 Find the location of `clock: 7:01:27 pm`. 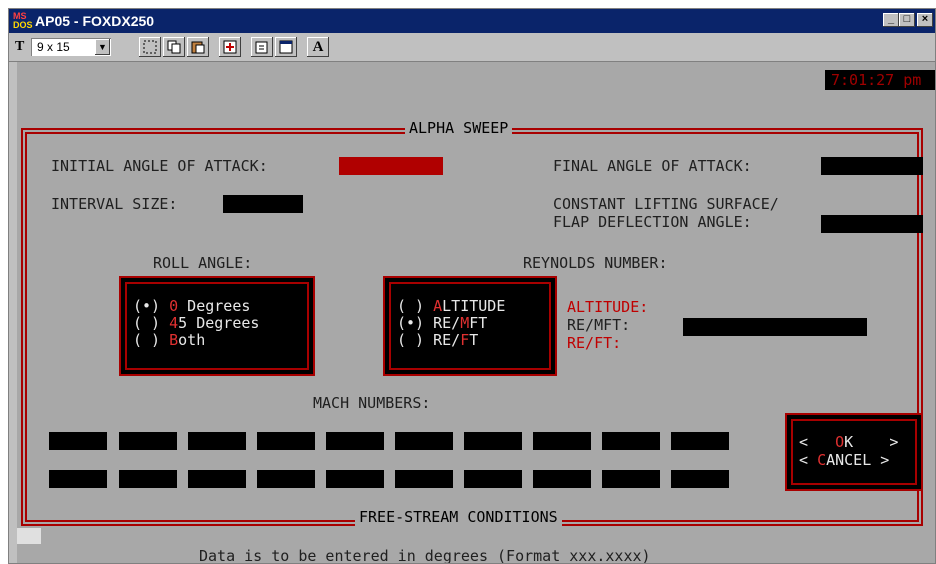

clock: 7:01:27 pm is located at coordinates (880, 80).